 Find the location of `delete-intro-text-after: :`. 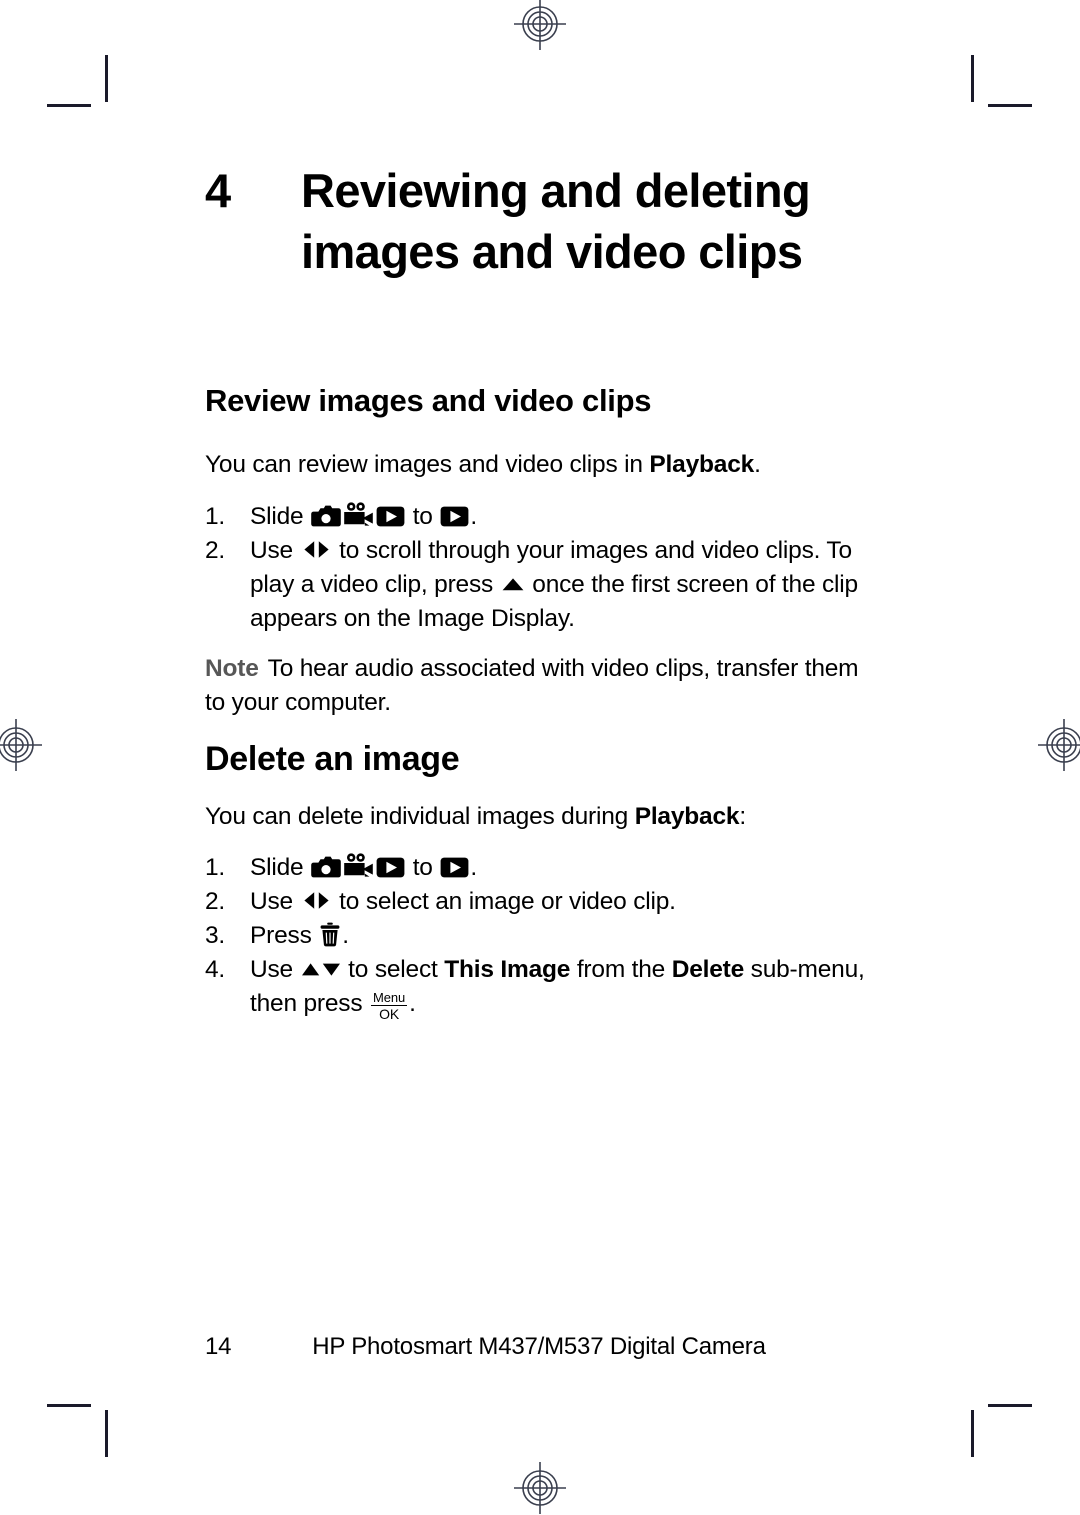

delete-intro-text-after: : is located at coordinates (742, 816).